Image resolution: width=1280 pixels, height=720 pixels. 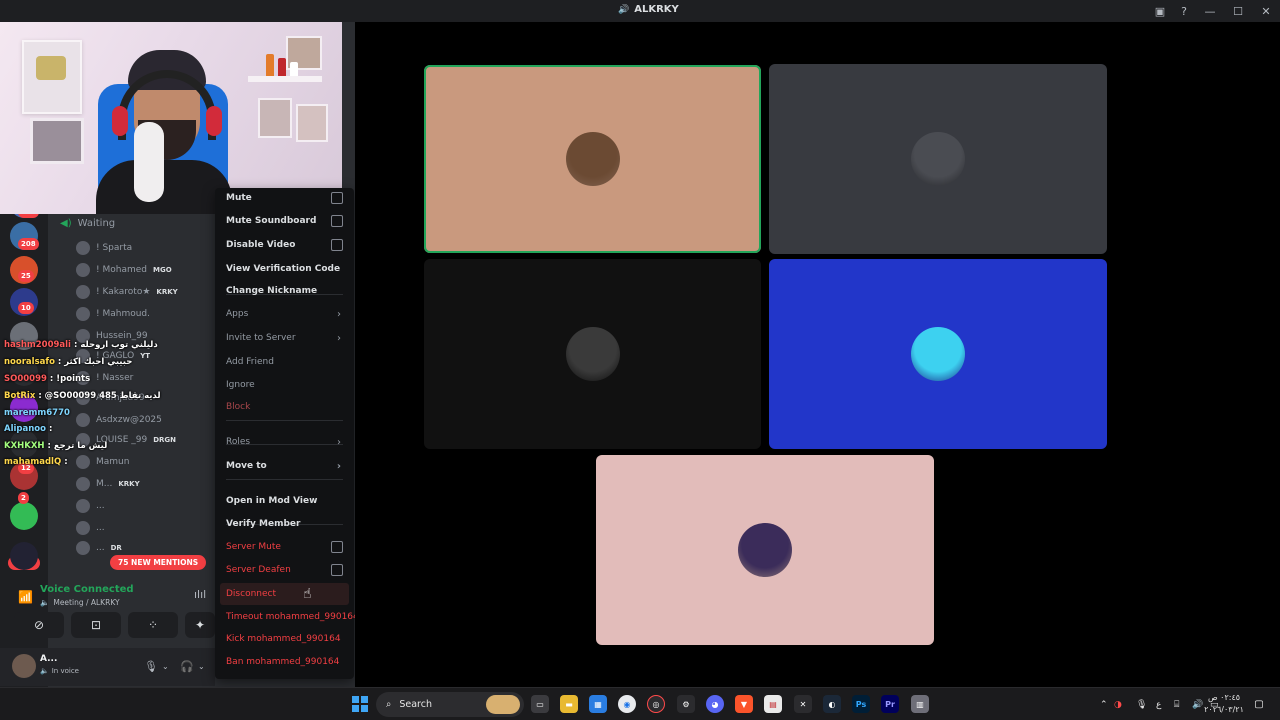 I want to click on menu-item-disconnect: Disconnect, so click(x=284, y=594).